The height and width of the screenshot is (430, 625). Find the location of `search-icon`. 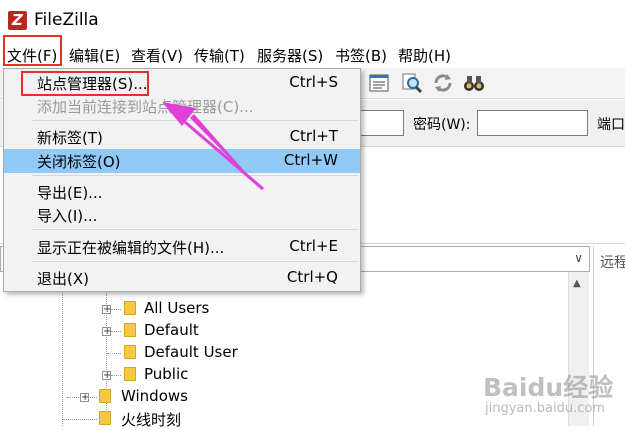

search-icon is located at coordinates (412, 83).